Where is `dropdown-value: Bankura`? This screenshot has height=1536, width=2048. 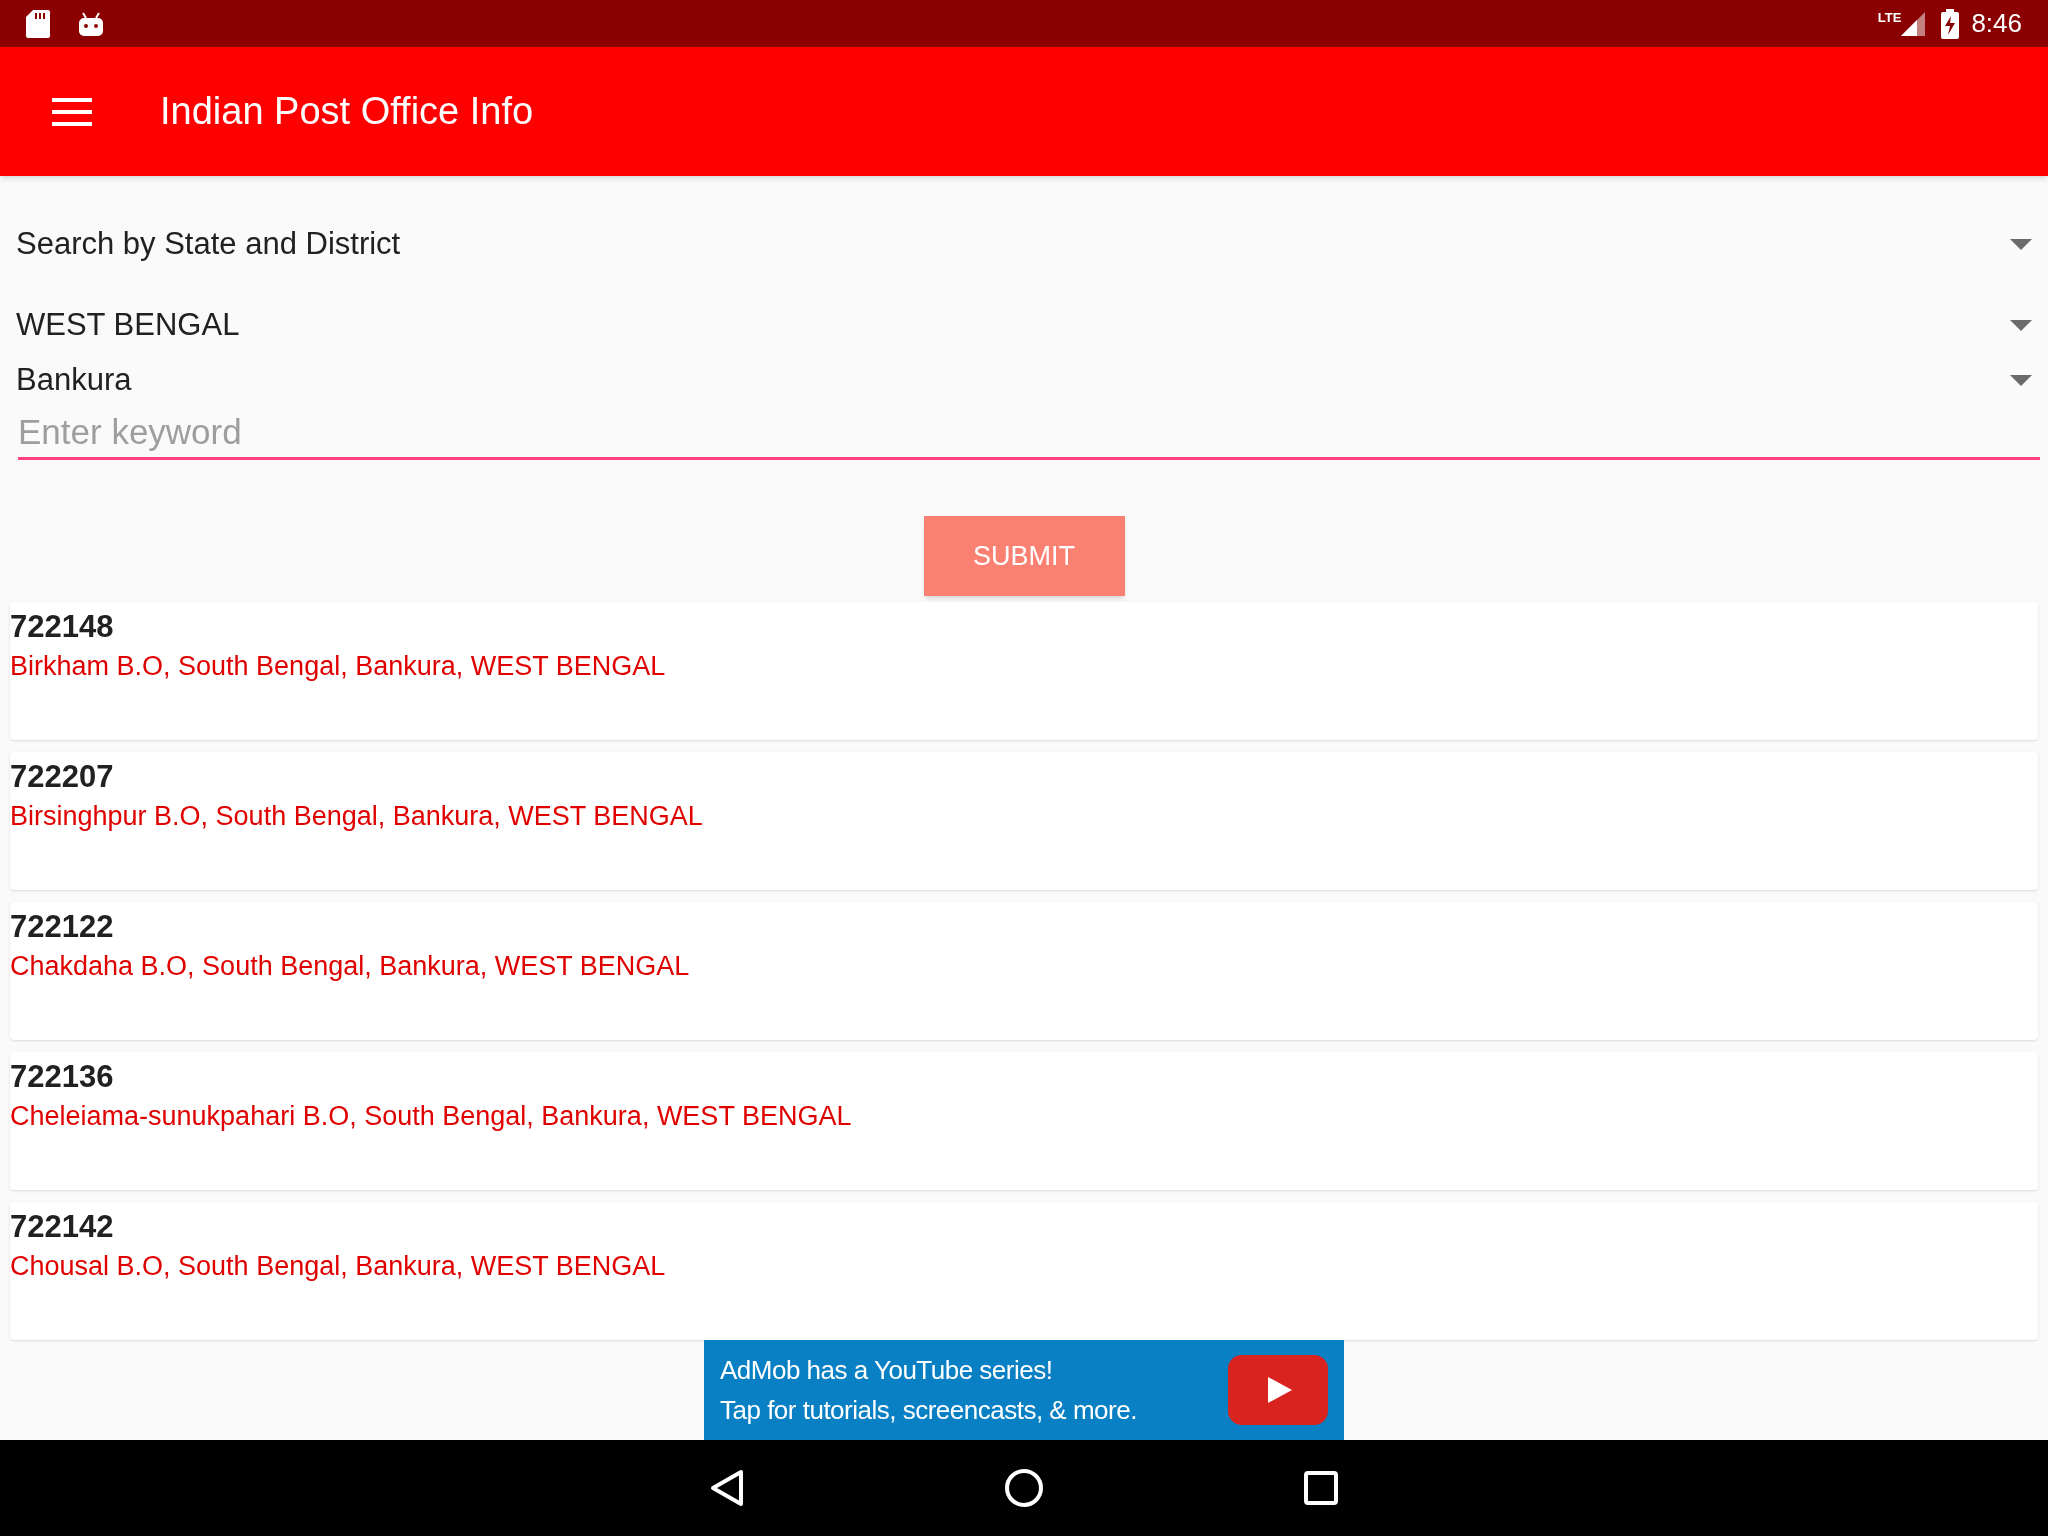
dropdown-value: Bankura is located at coordinates (74, 379).